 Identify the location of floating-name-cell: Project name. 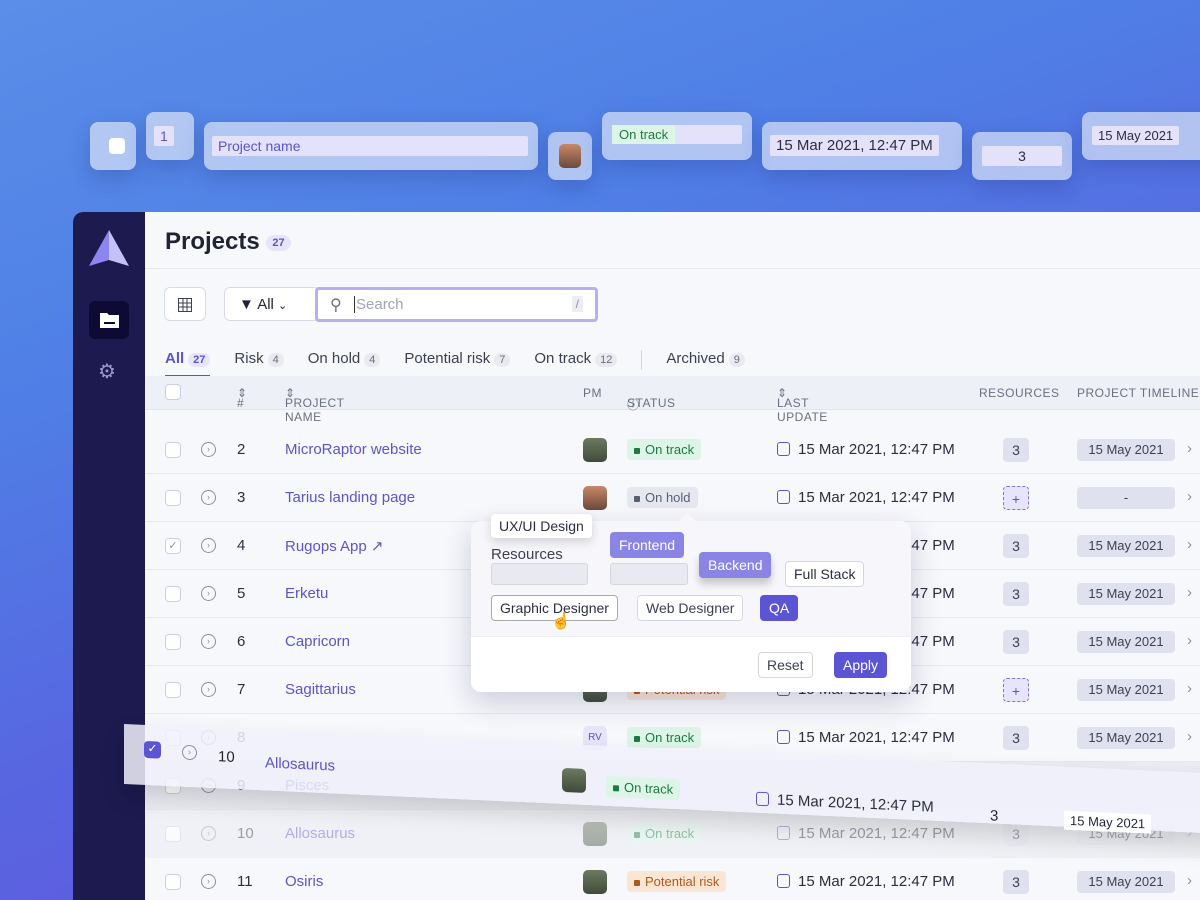
(371, 146).